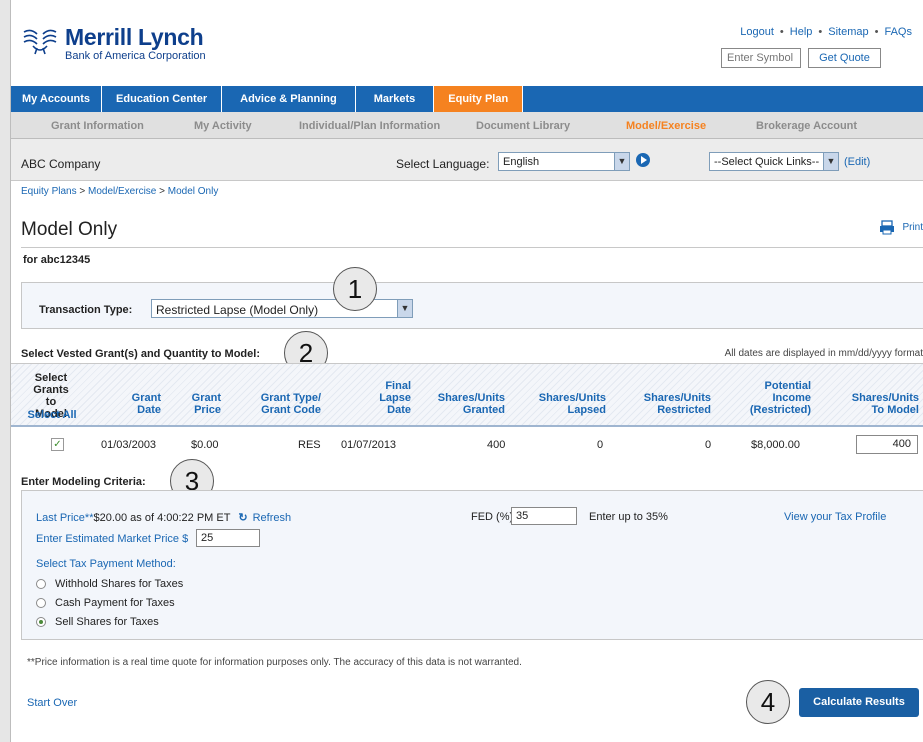 This screenshot has width=923, height=742. Describe the element at coordinates (40, 42) in the screenshot. I see `bull-logo-icon` at that location.